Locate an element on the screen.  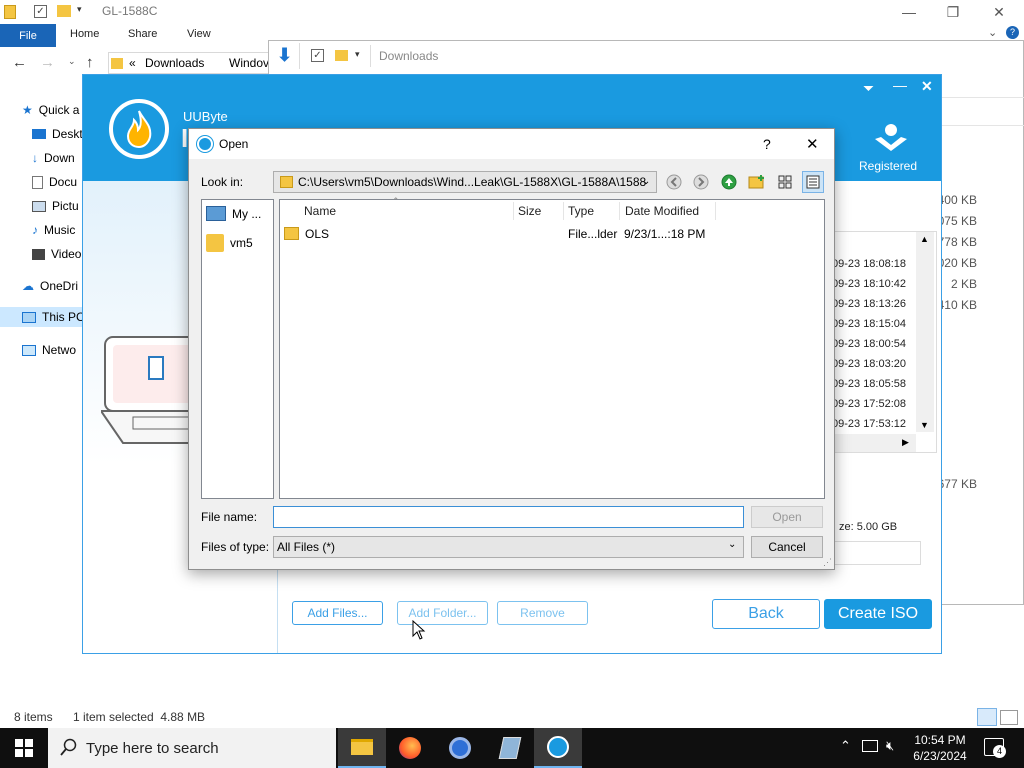
column-type: Type is located at coordinates (581, 211).